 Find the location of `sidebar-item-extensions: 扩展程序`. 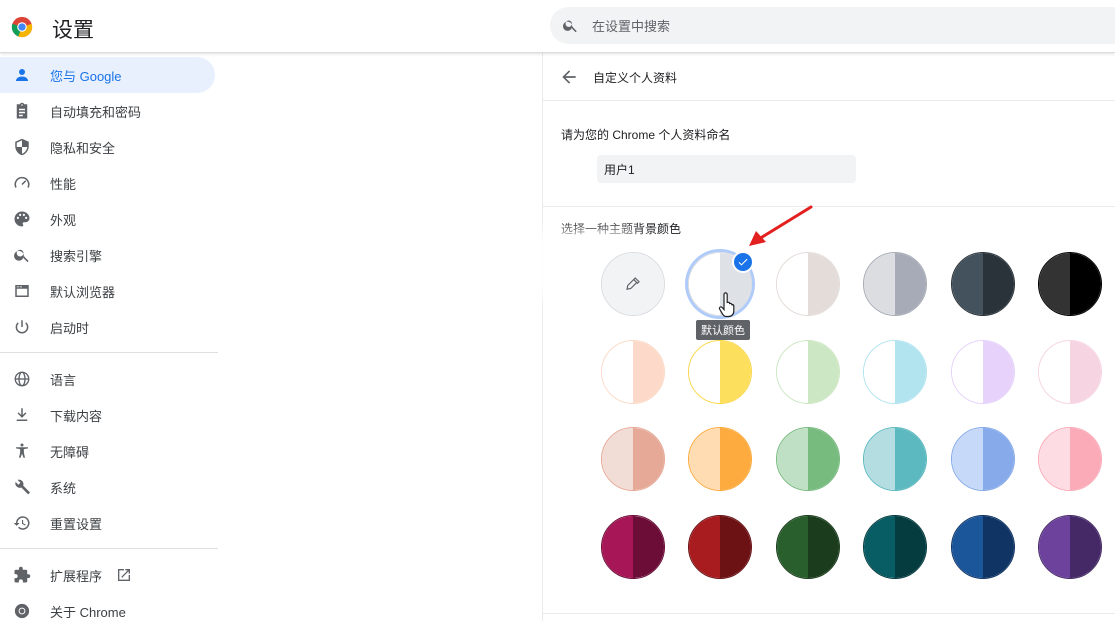

sidebar-item-extensions: 扩展程序 is located at coordinates (107, 575).